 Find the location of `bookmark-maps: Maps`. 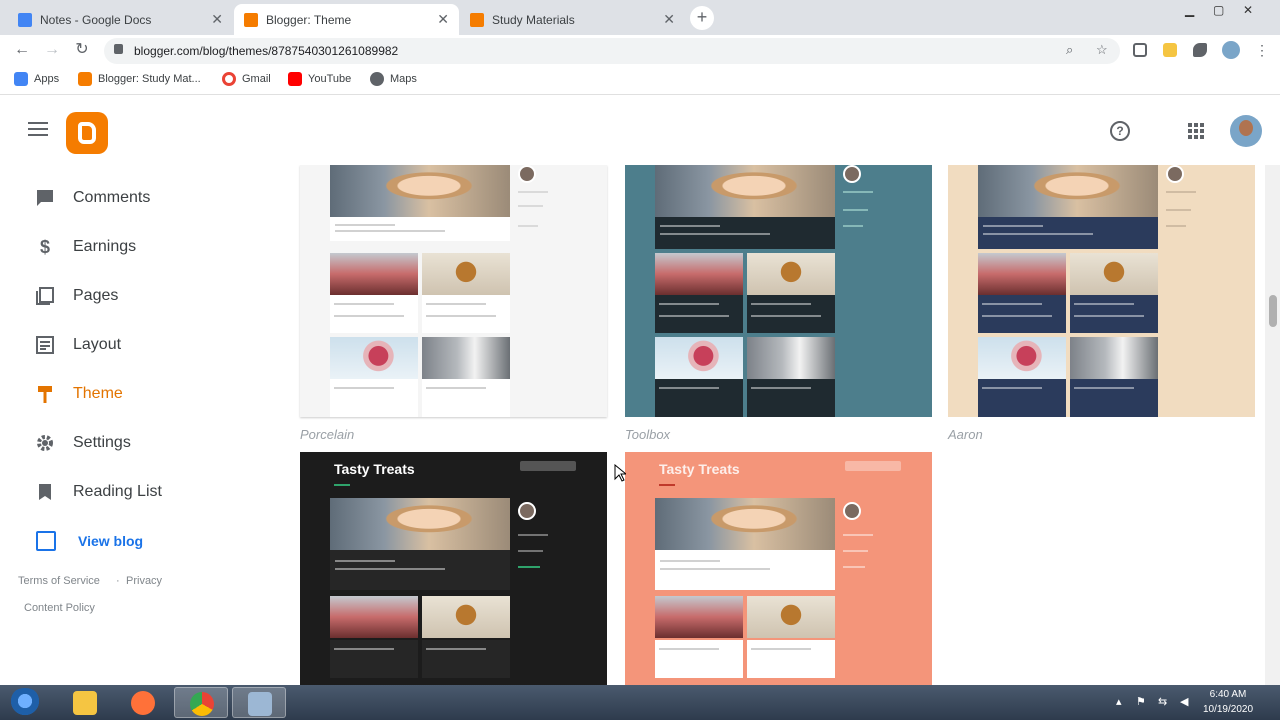

bookmark-maps: Maps is located at coordinates (393, 79).